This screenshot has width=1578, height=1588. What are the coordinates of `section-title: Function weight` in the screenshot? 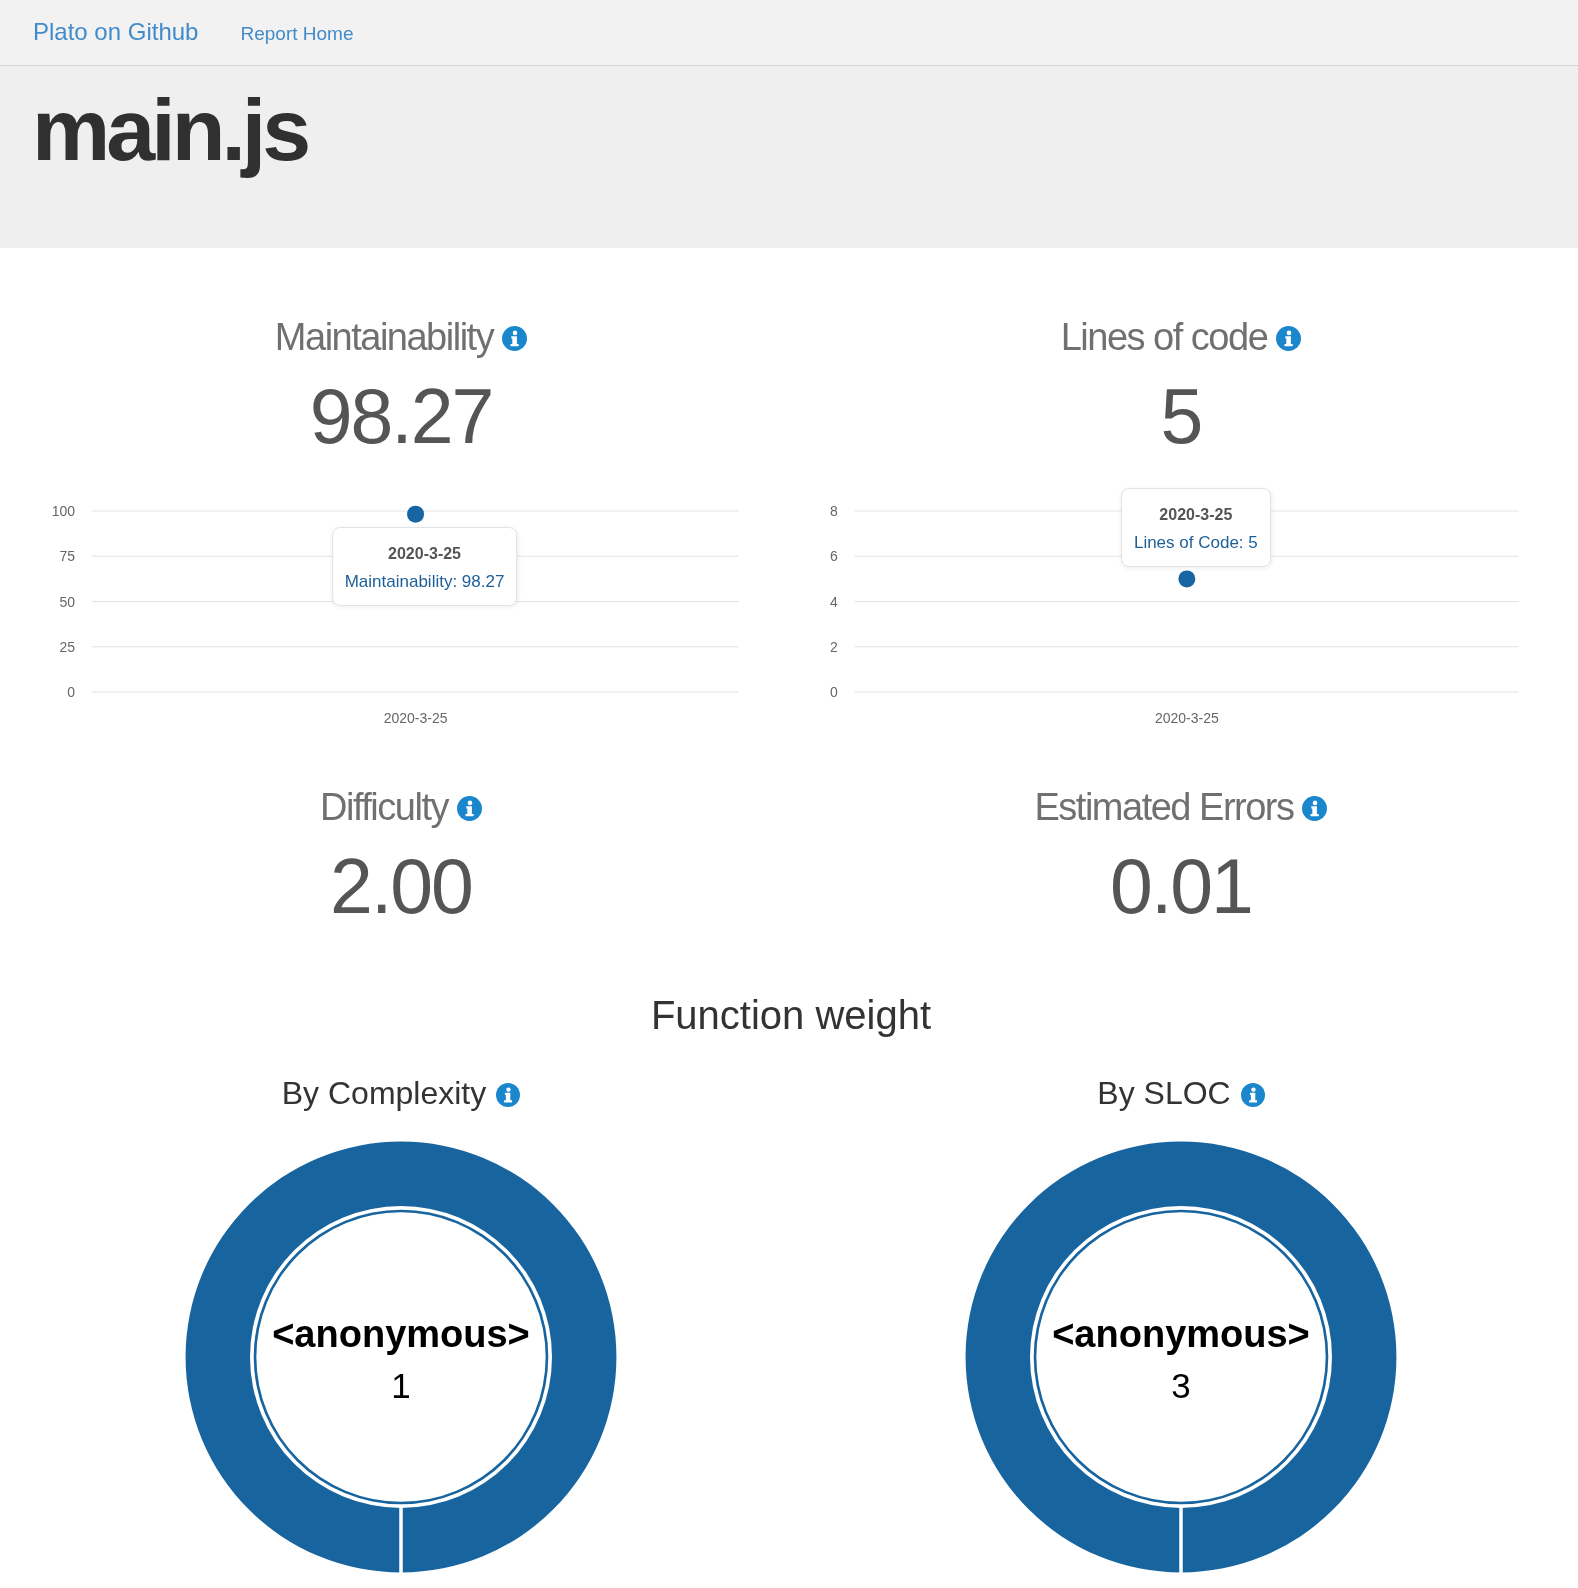 It's located at (791, 1015).